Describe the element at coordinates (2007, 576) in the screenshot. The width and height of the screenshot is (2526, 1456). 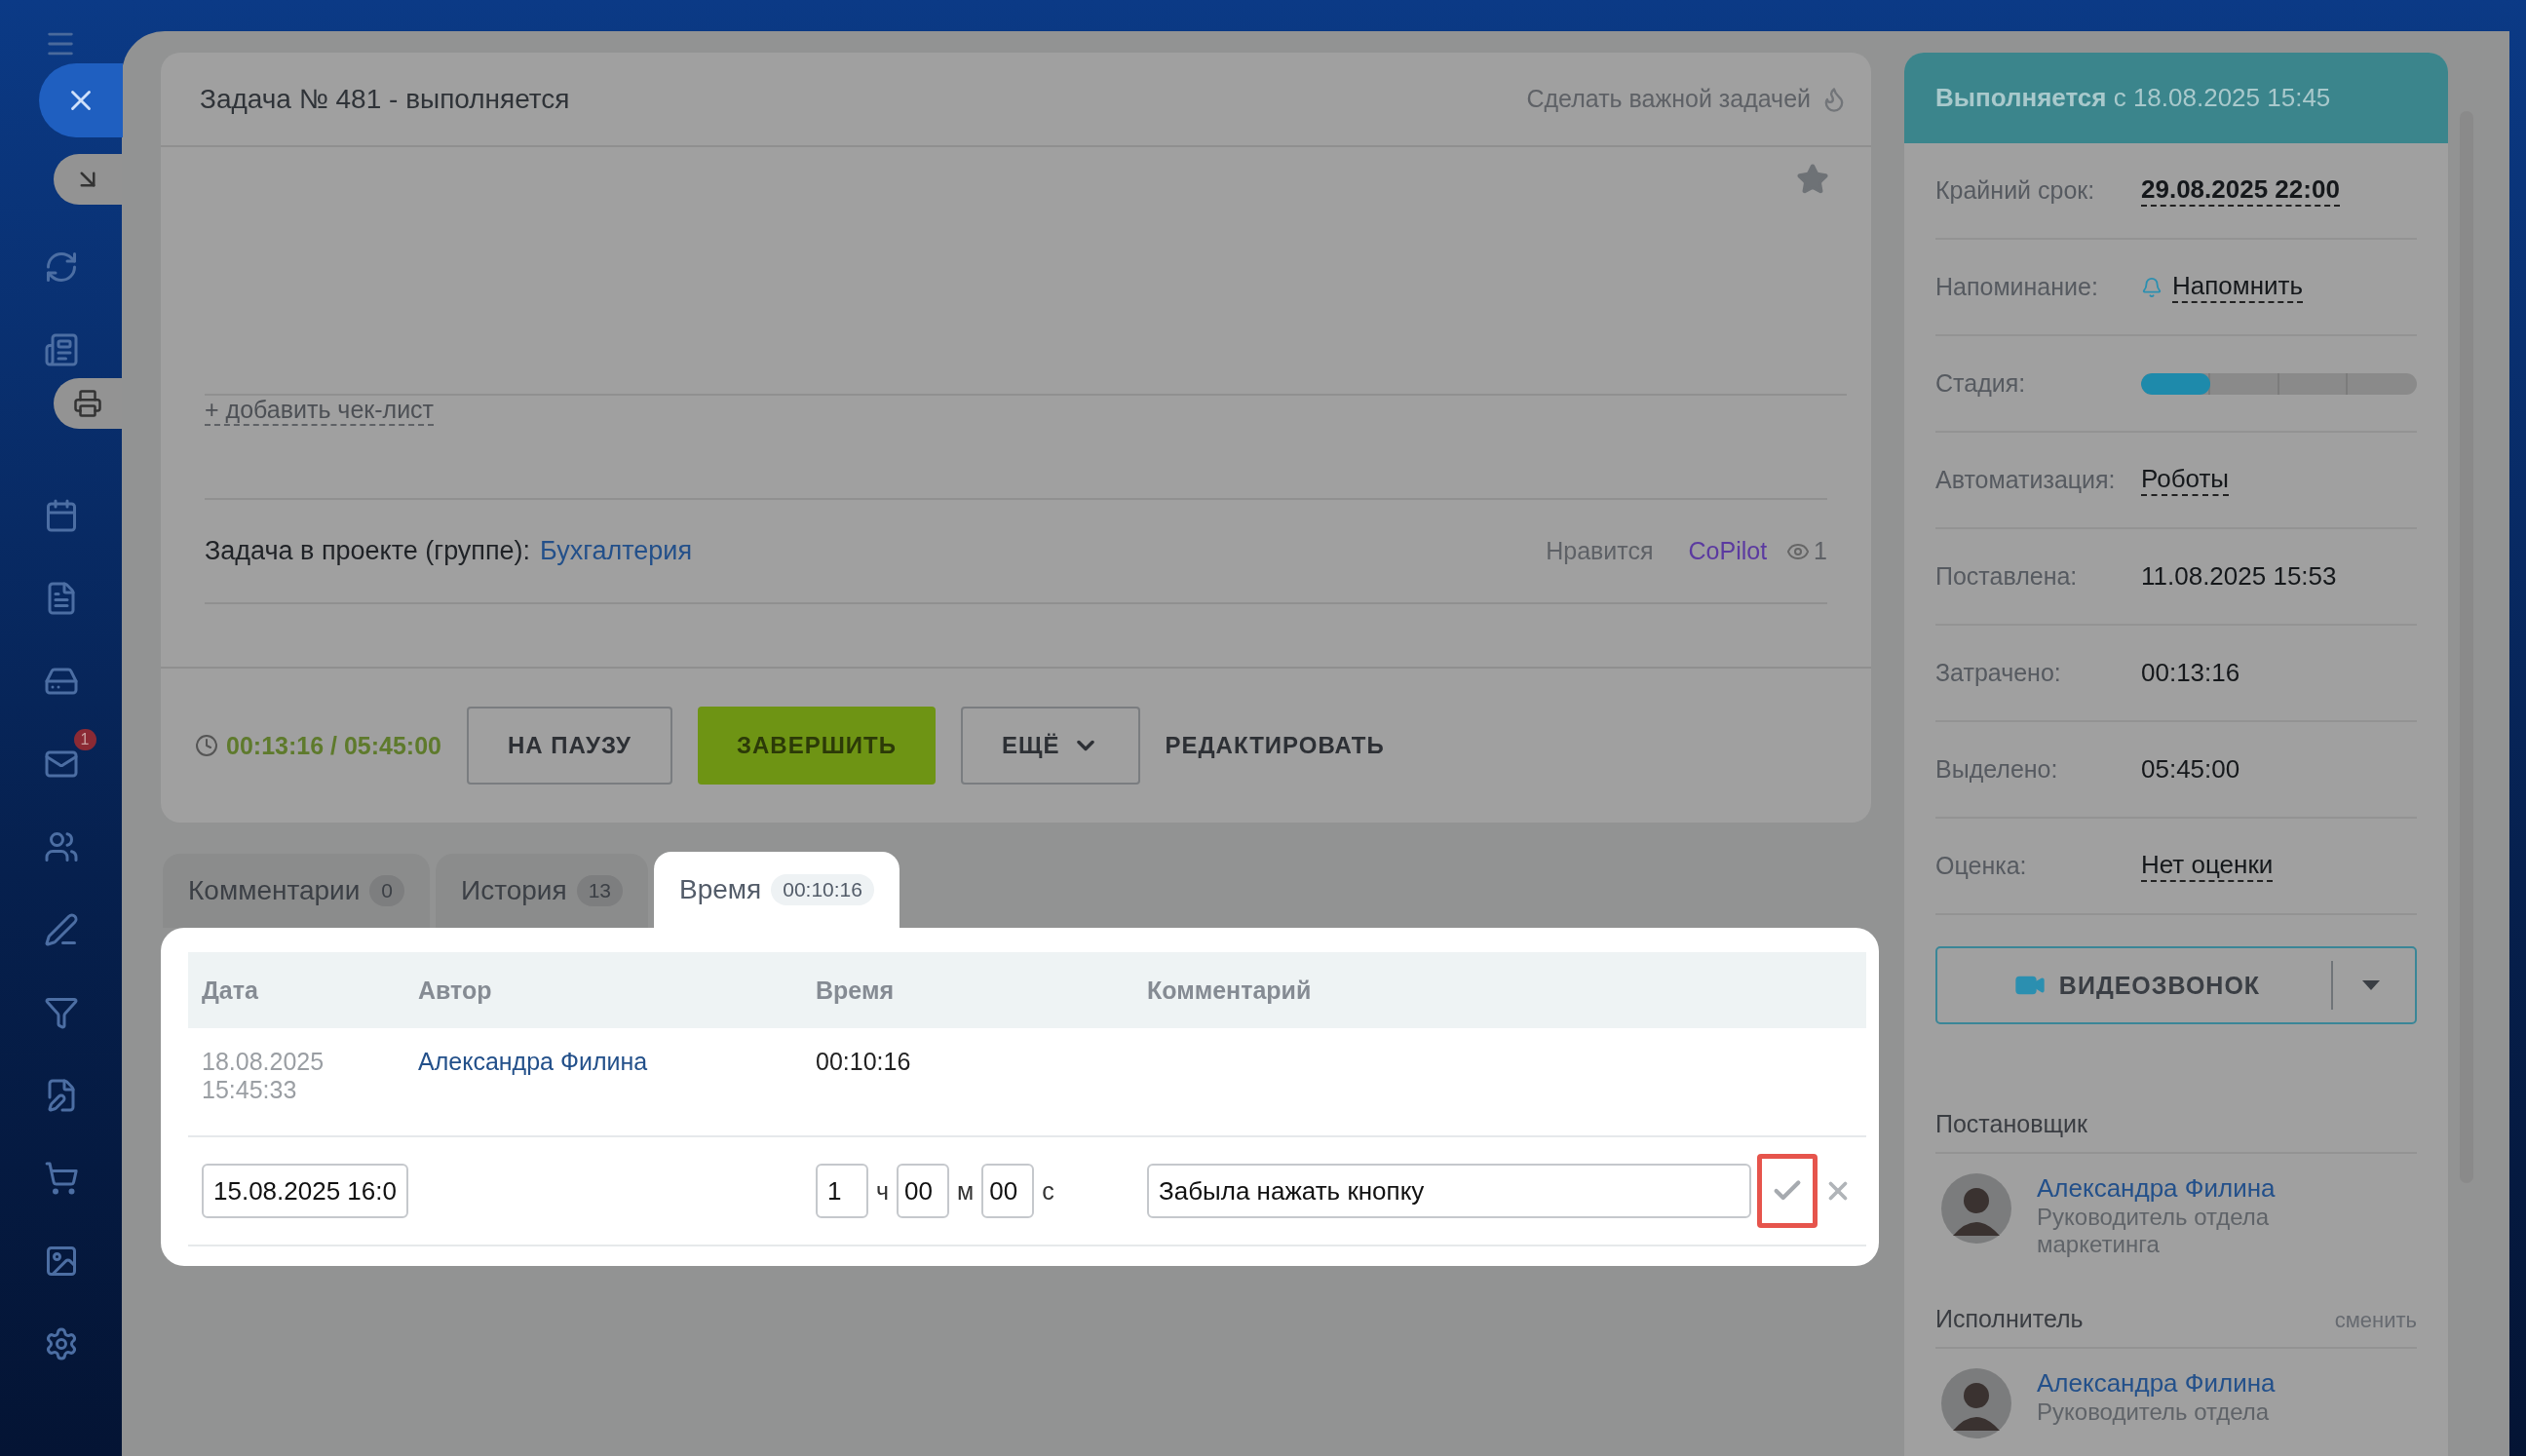
I see `field-label: Поставлена:` at that location.